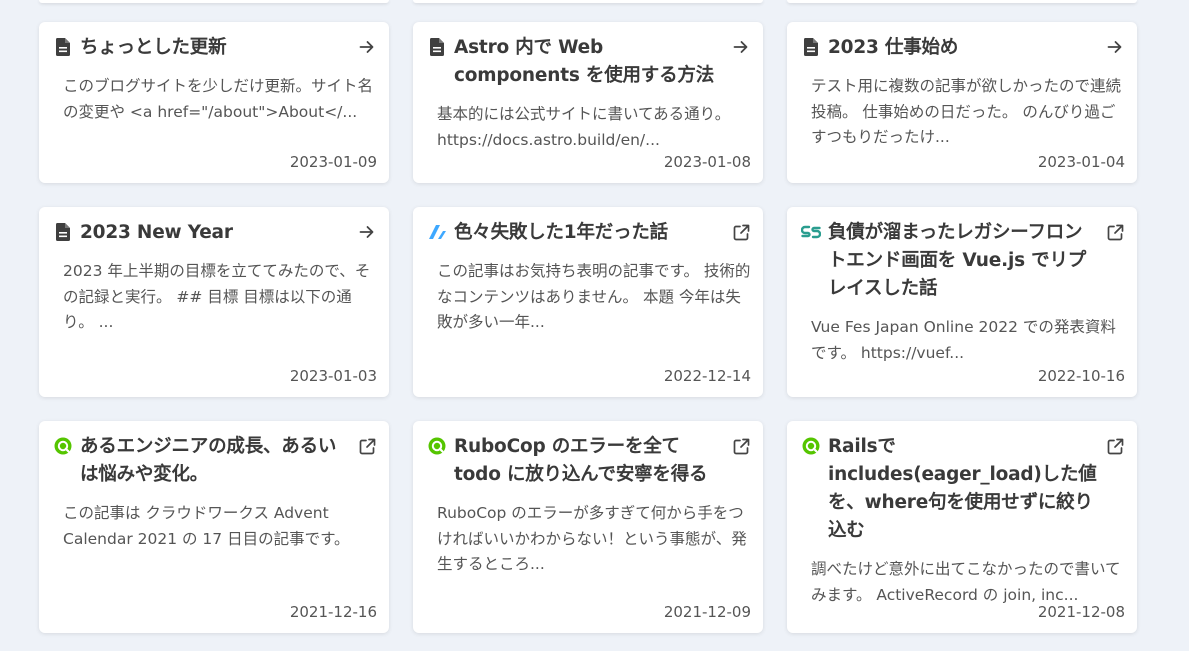 This screenshot has width=1189, height=651. I want to click on card-header: RuboCop のエラーを全て todo に放り込んで安寧を得る, so click(589, 461).